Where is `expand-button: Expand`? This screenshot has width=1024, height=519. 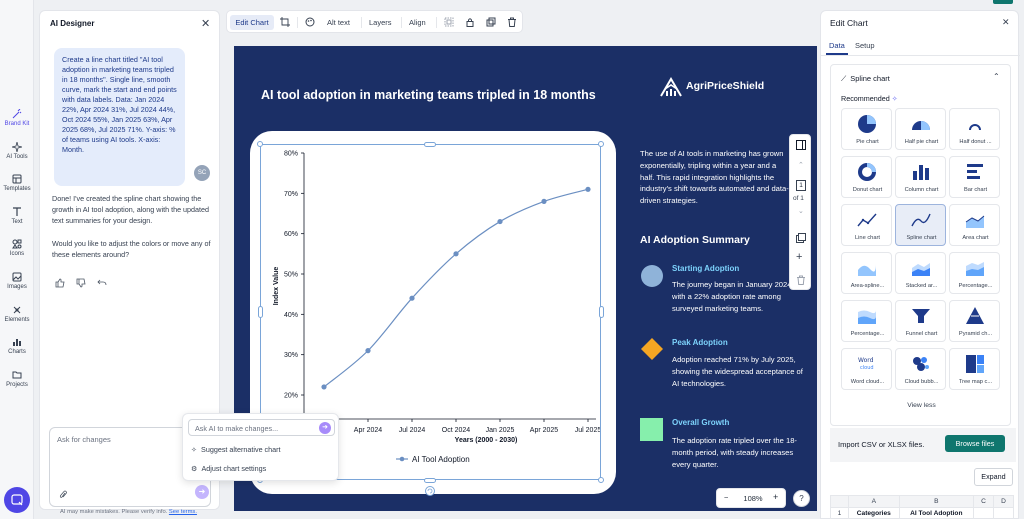
expand-button: Expand is located at coordinates (993, 477).